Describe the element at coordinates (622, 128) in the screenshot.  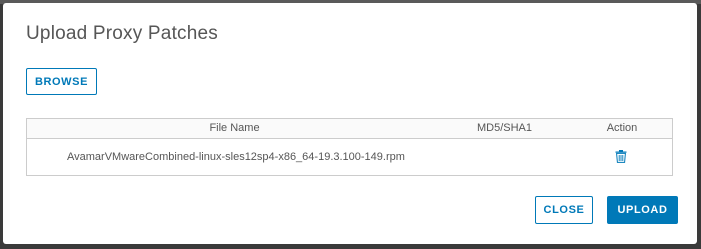
I see `column-header-action: Action` at that location.